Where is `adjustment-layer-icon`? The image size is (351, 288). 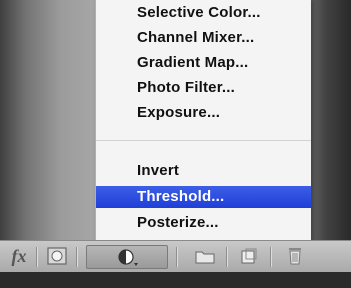
adjustment-layer-icon is located at coordinates (127, 257).